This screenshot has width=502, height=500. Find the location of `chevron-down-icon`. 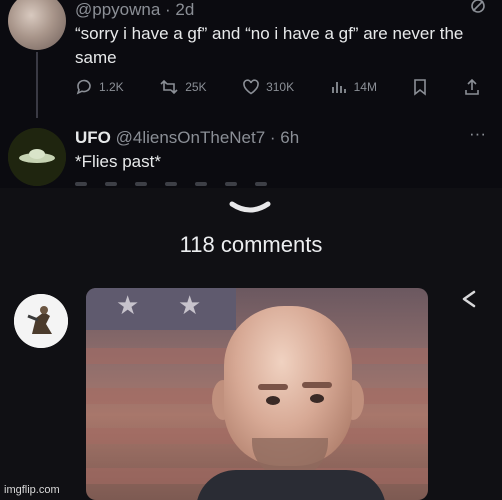

chevron-down-icon is located at coordinates (250, 210).